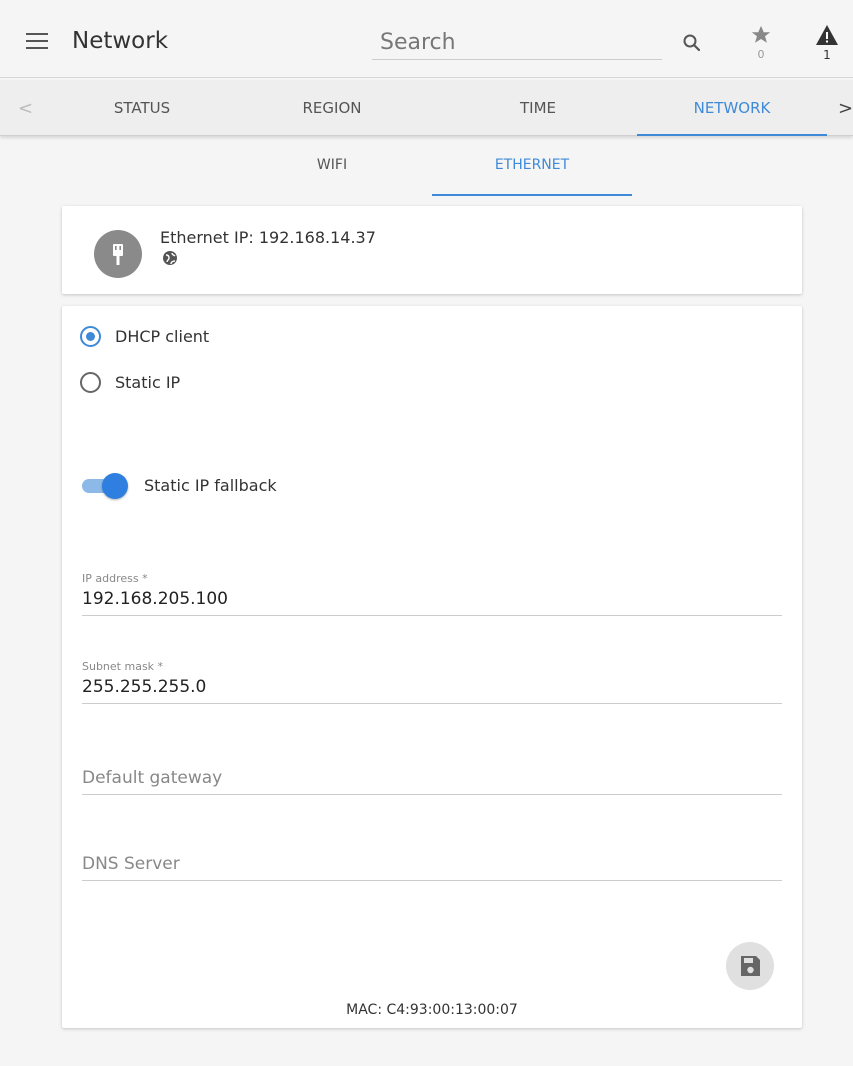 The height and width of the screenshot is (1066, 853). I want to click on dhcp-client-radio: DHCP client, so click(144, 336).